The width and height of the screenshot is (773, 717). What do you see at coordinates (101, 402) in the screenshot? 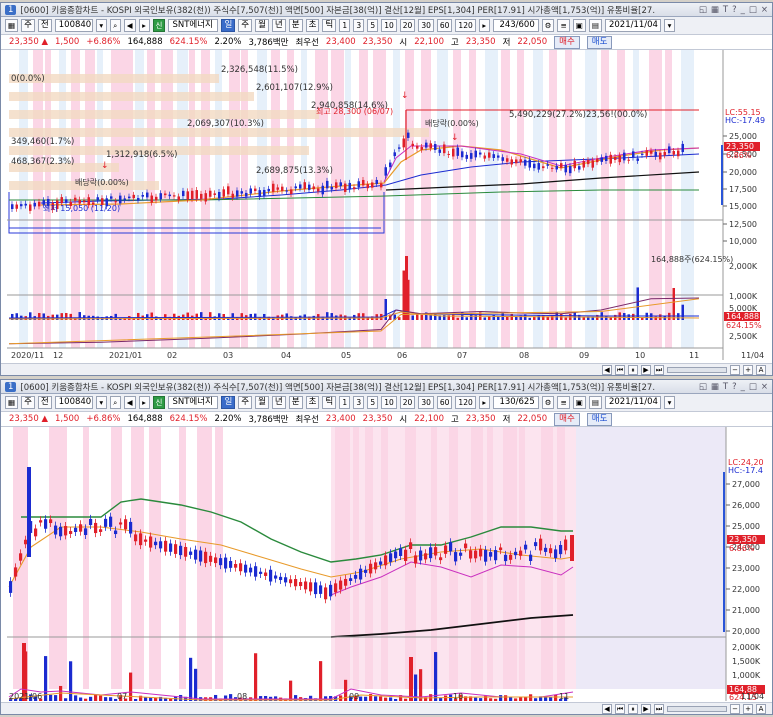
I see `dropdown-icon: ▾` at bounding box center [101, 402].